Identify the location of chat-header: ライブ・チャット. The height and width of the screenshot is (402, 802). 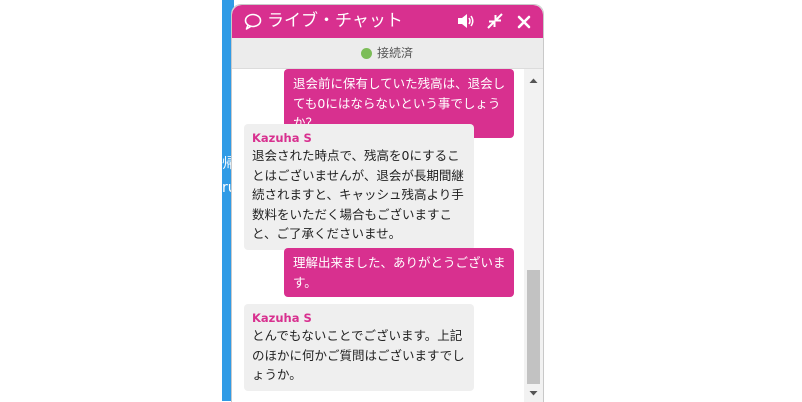
(387, 21).